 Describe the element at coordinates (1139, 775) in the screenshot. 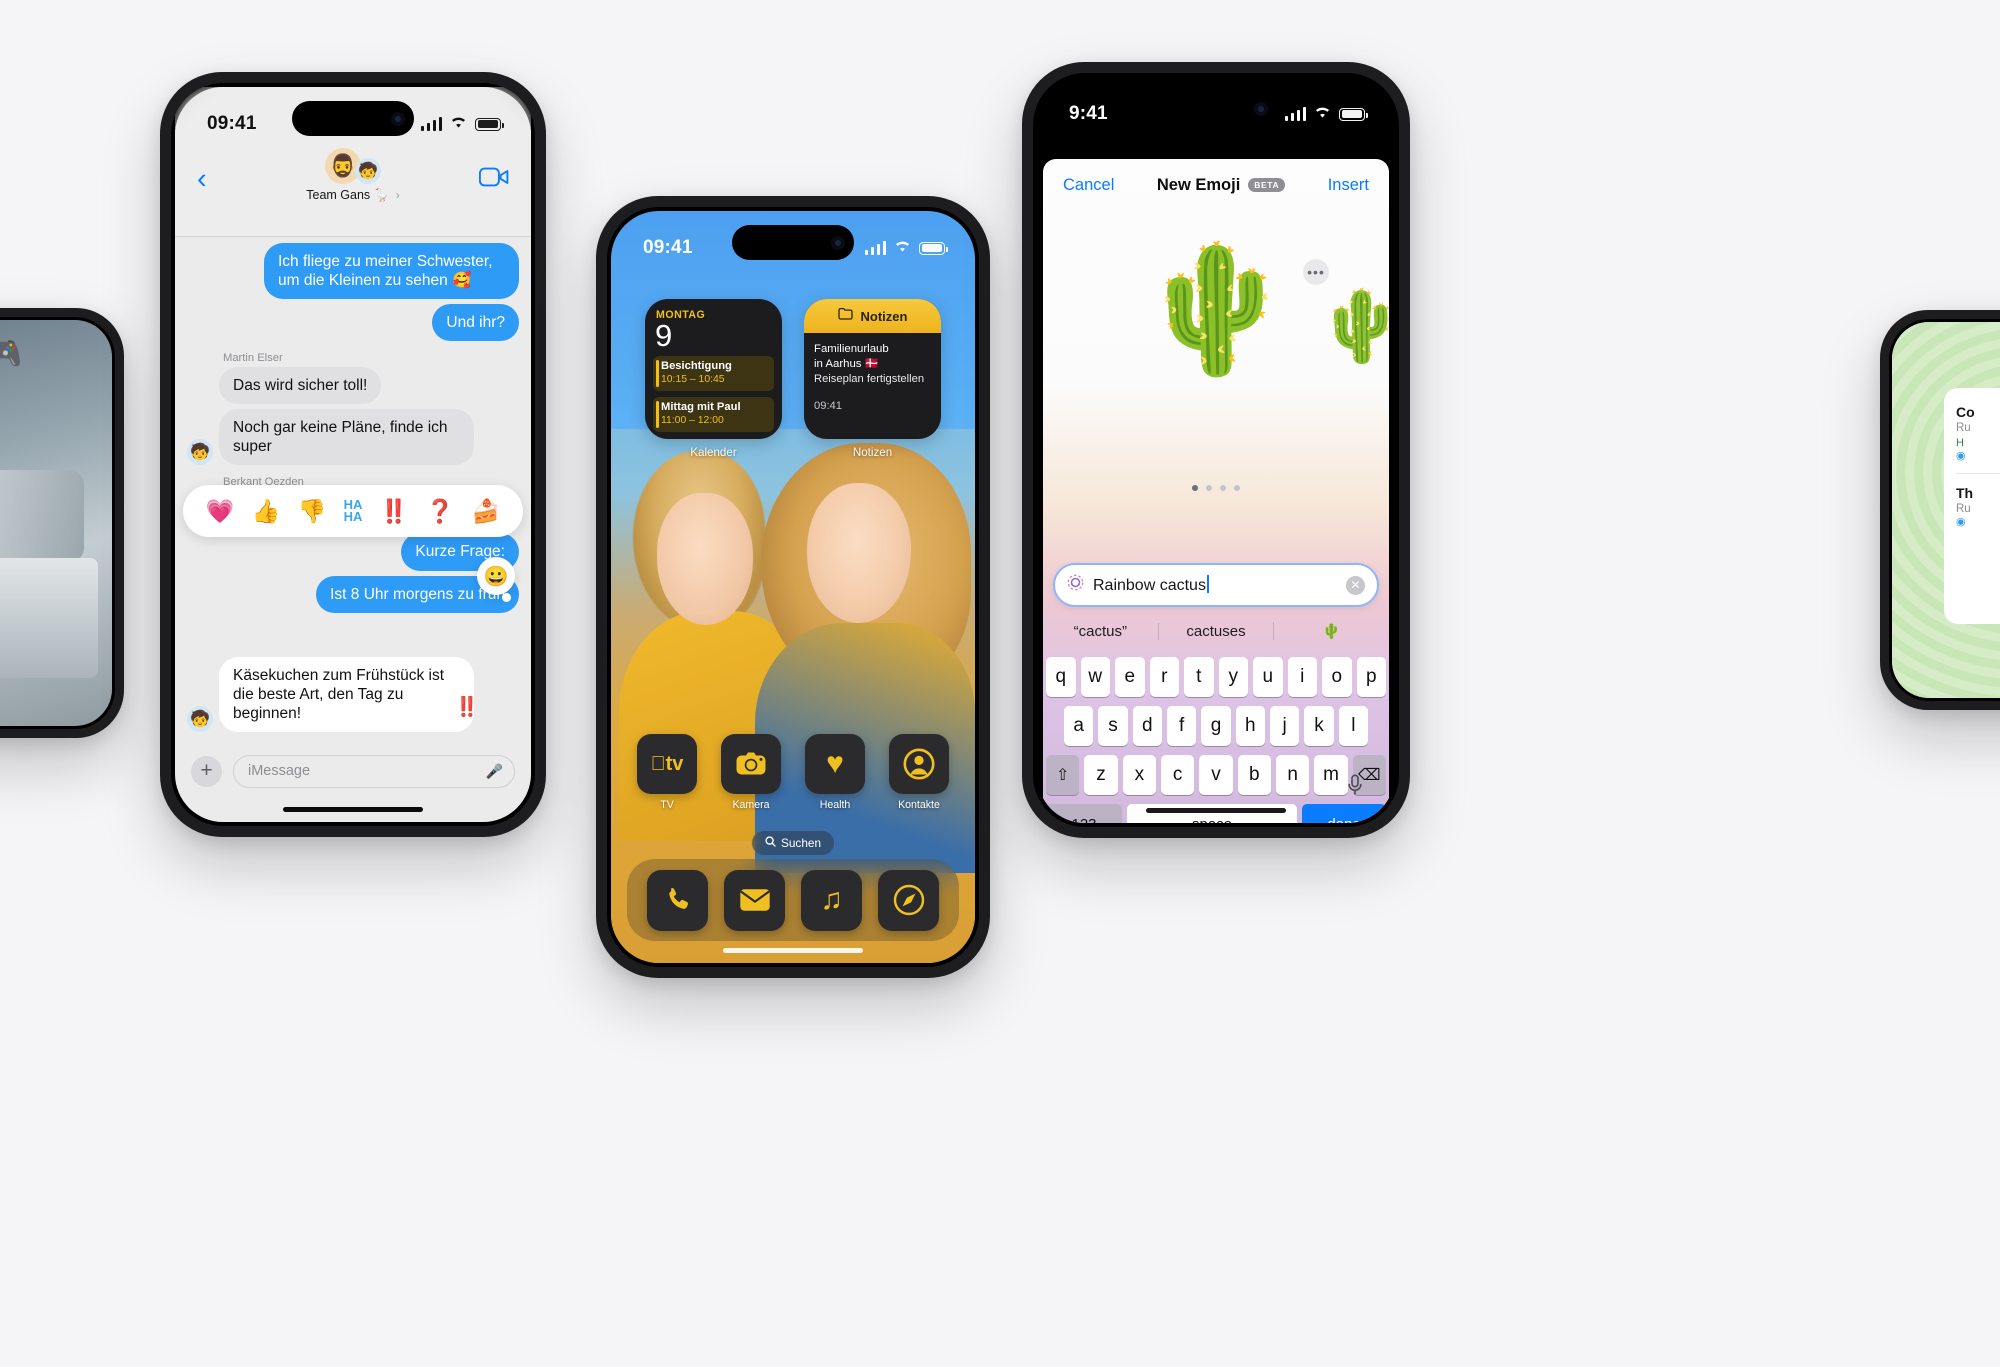

I see `key-x: x` at that location.